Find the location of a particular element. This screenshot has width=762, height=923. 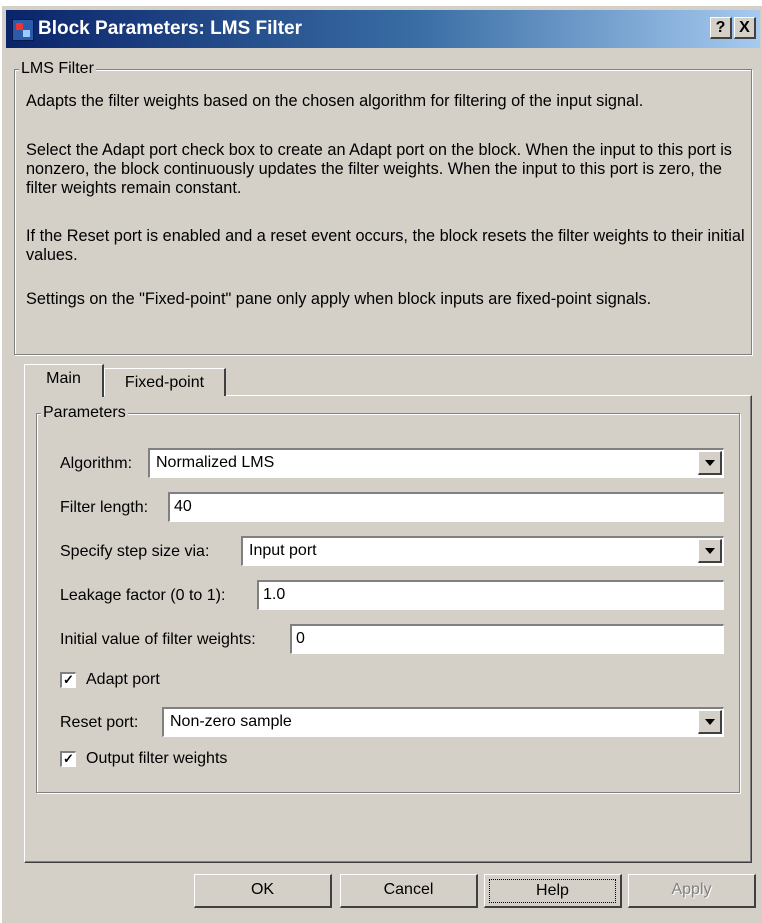

cancel-button: Cancel is located at coordinates (409, 891).